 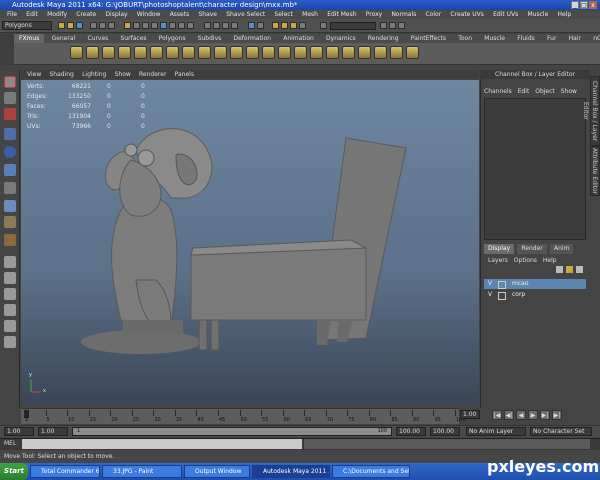 I want to click on shelf-tool-19-icon, so click(x=364, y=52).